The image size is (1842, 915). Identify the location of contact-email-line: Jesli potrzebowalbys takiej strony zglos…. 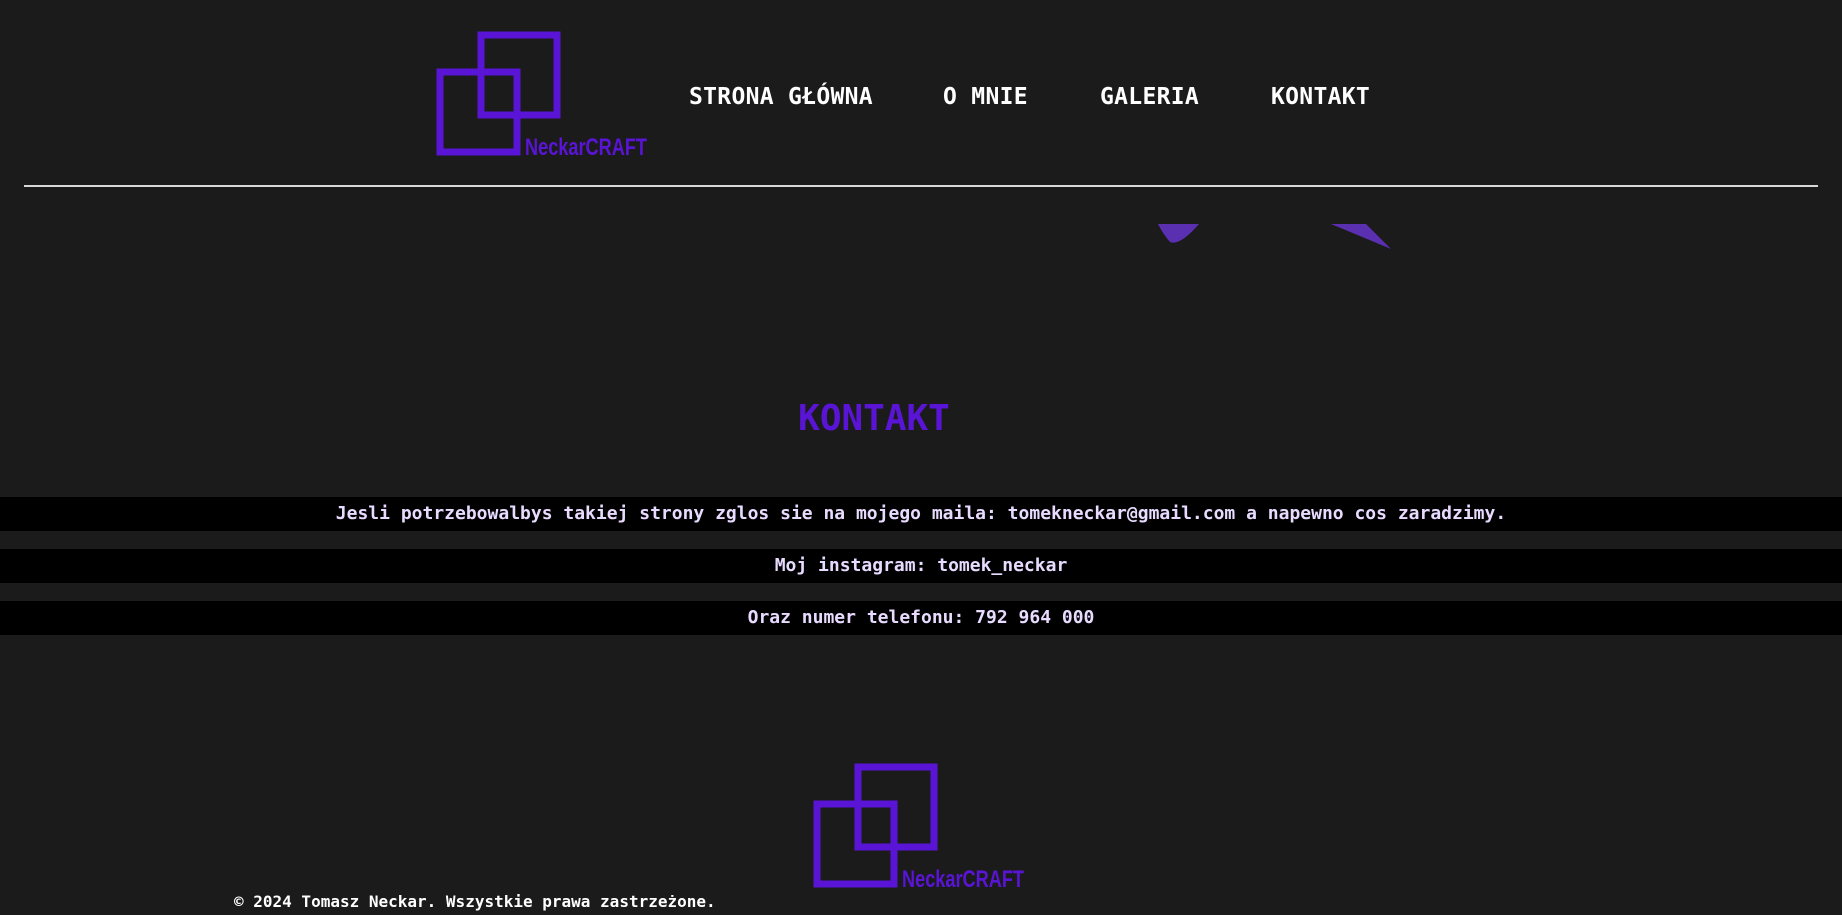
(921, 514).